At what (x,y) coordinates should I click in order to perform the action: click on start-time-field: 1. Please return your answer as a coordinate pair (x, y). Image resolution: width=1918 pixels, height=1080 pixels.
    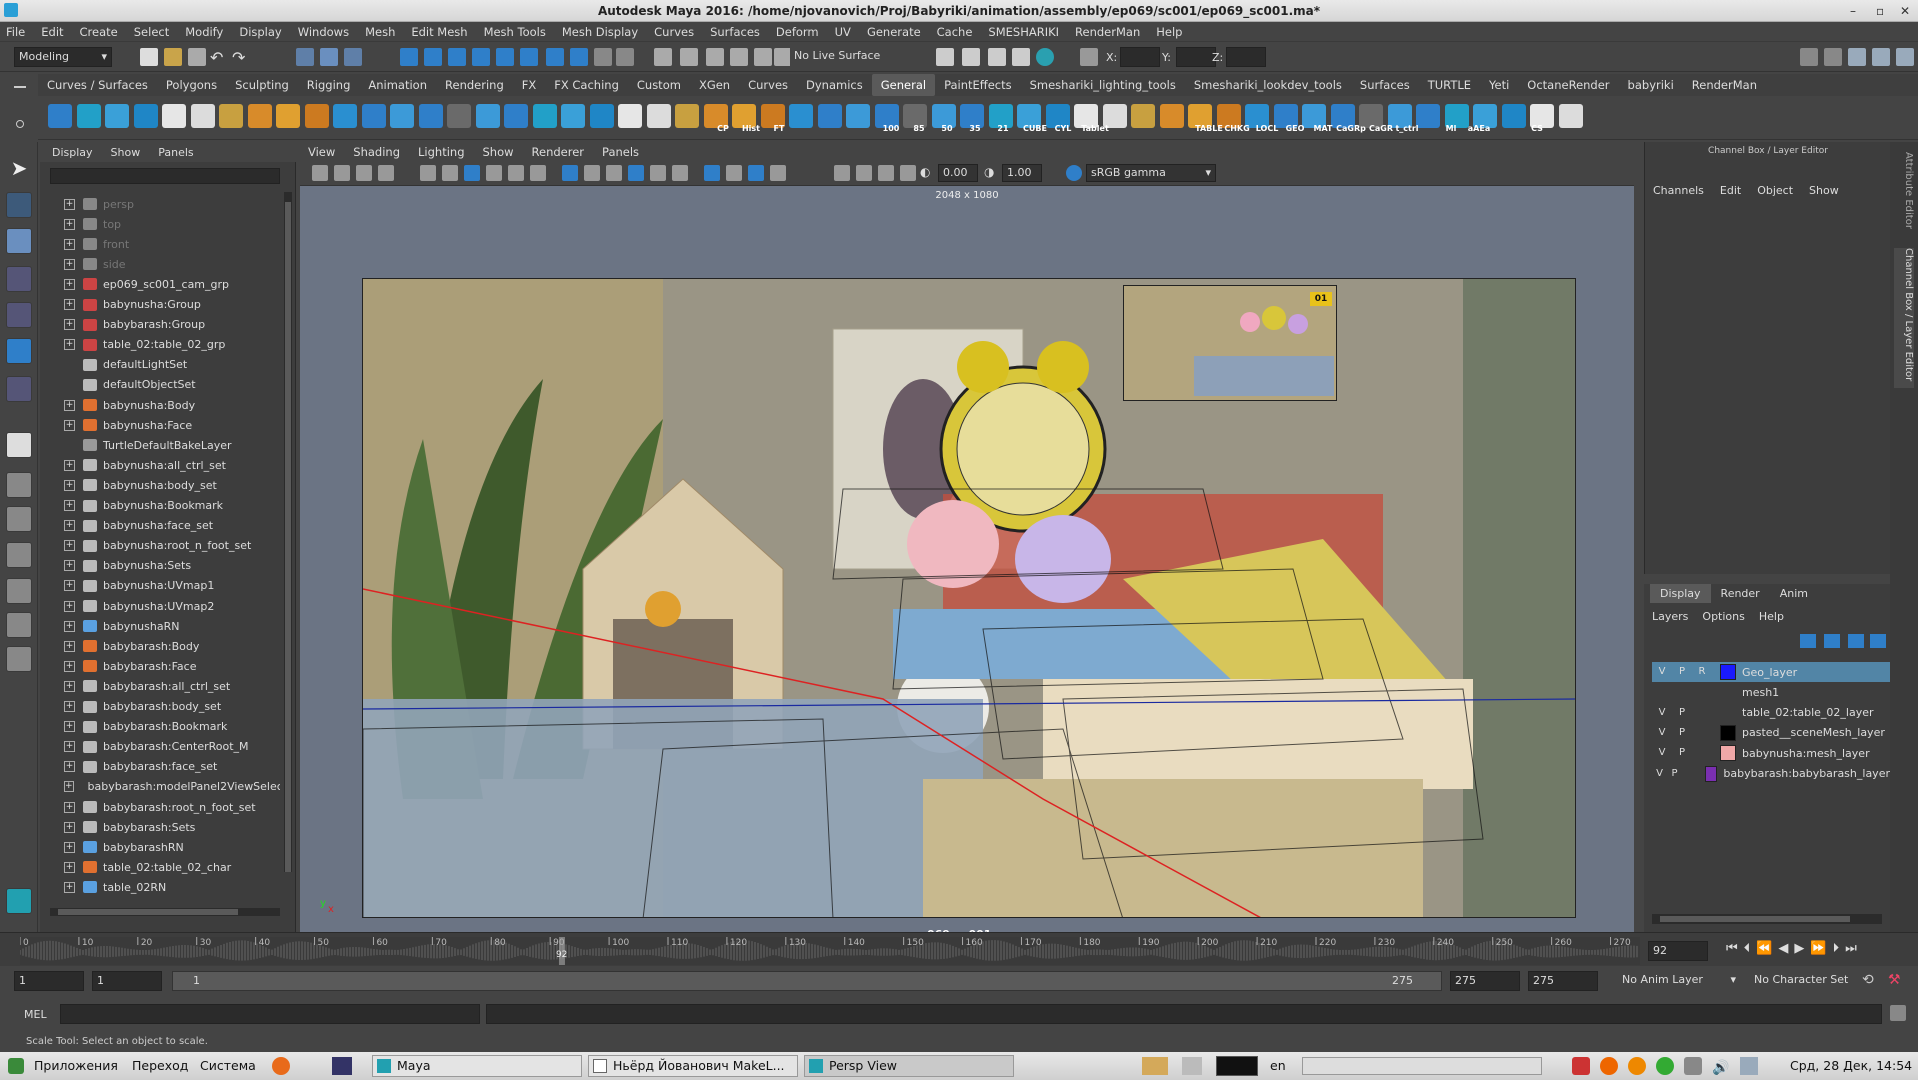
    Looking at the image, I should click on (49, 981).